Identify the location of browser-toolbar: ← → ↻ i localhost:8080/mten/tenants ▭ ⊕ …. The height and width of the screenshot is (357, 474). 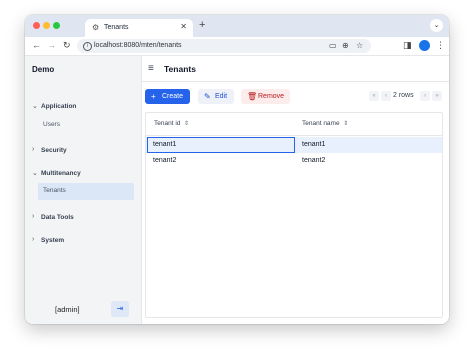
(237, 46).